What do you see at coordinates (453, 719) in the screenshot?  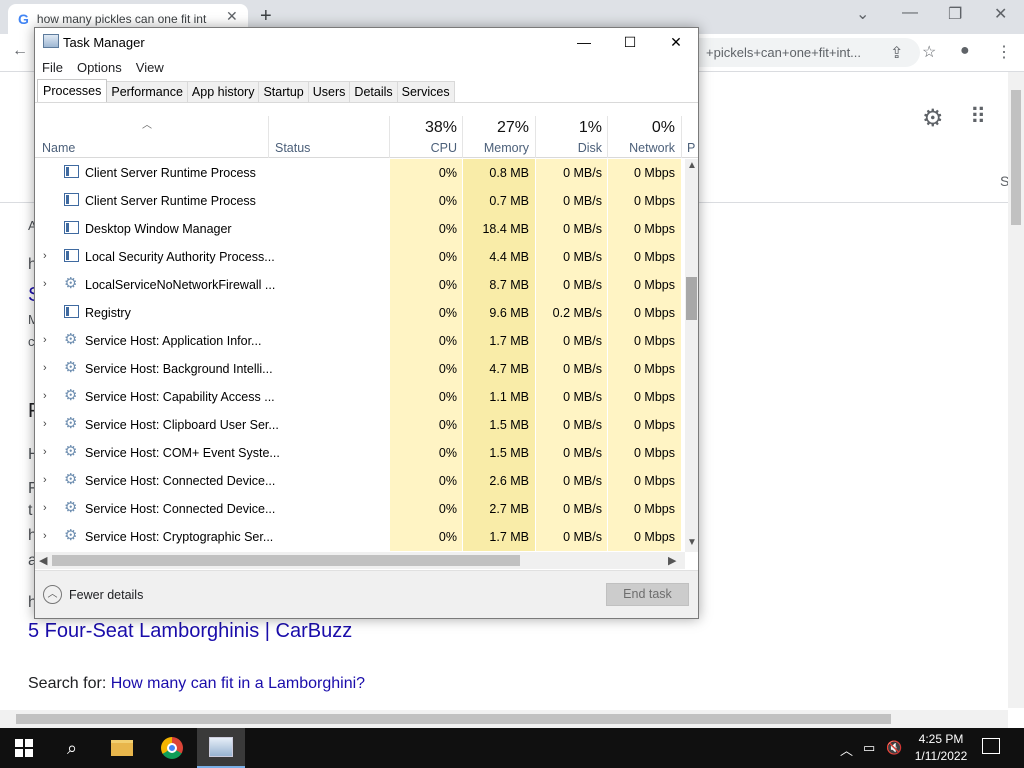 I see `page-hscroll-thumb` at bounding box center [453, 719].